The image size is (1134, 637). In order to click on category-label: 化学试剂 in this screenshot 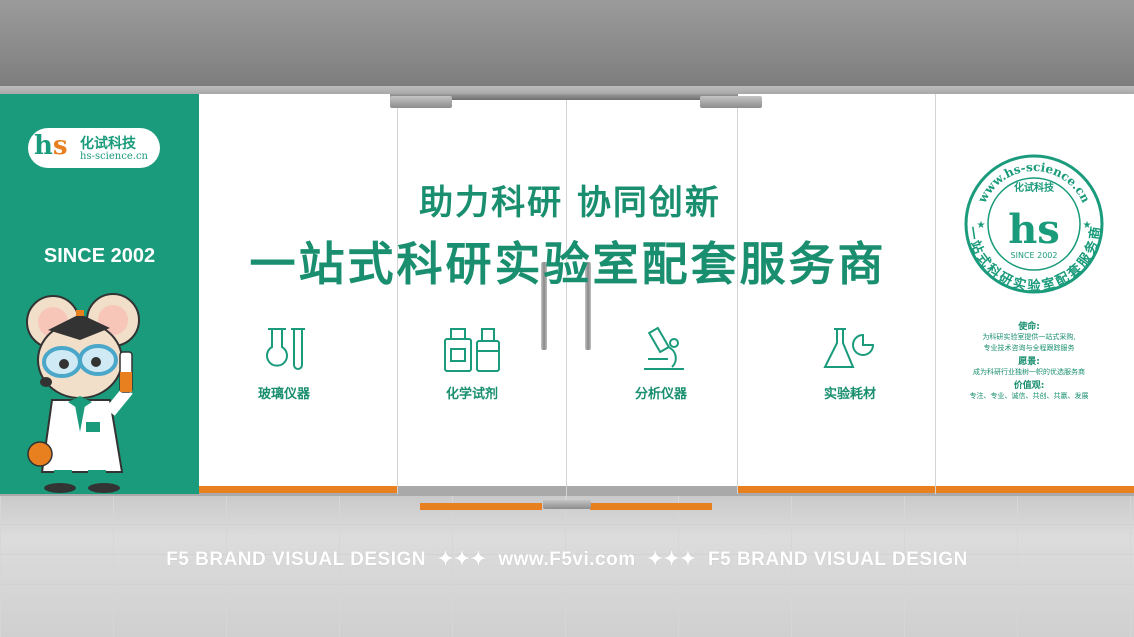, I will do `click(471, 394)`.